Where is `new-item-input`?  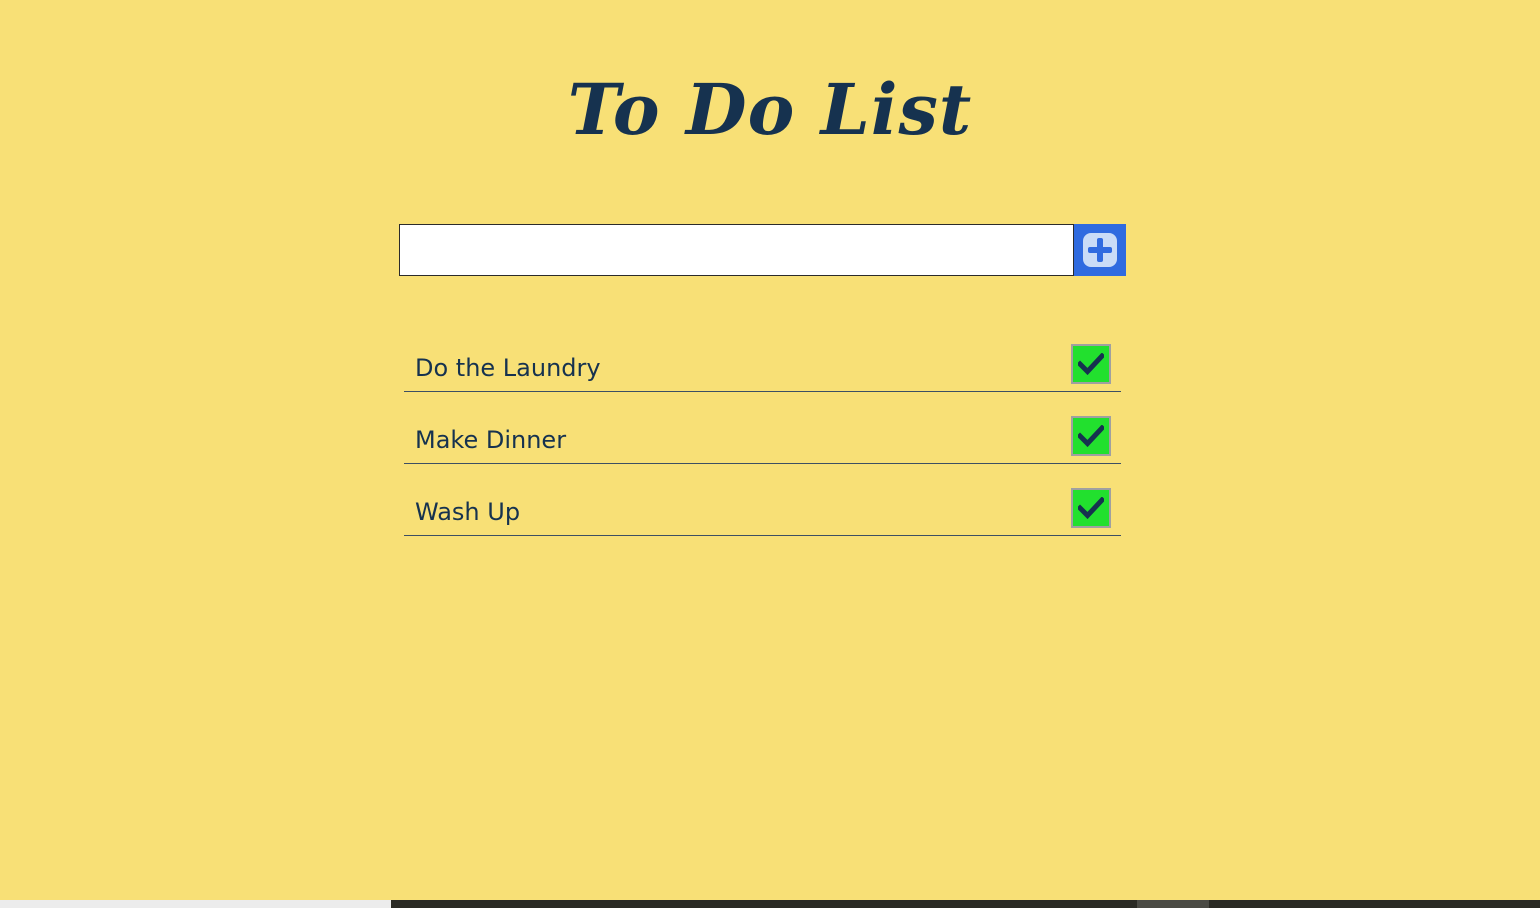 new-item-input is located at coordinates (736, 250).